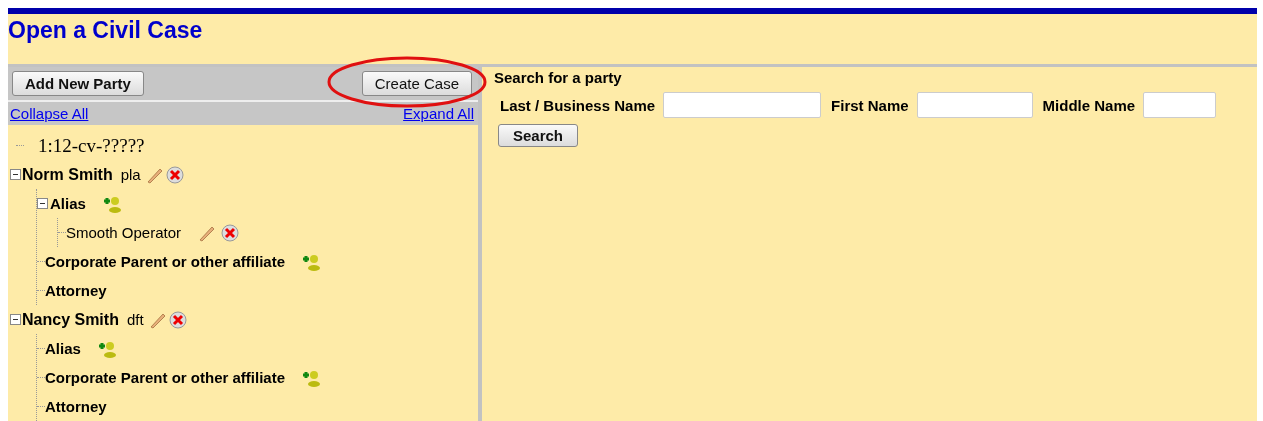  I want to click on party-role: pla, so click(130, 174).